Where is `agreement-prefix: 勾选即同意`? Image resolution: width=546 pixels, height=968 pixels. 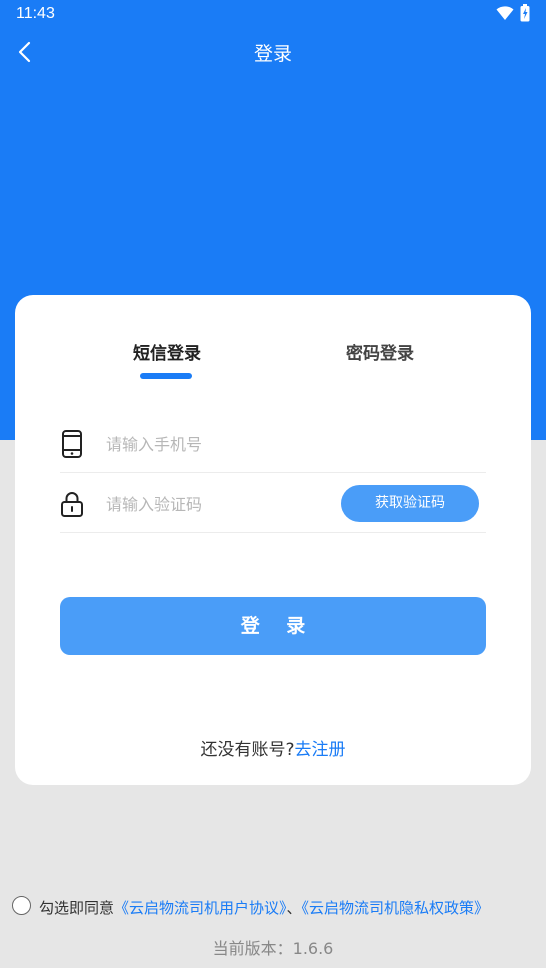 agreement-prefix: 勾选即同意 is located at coordinates (77, 908).